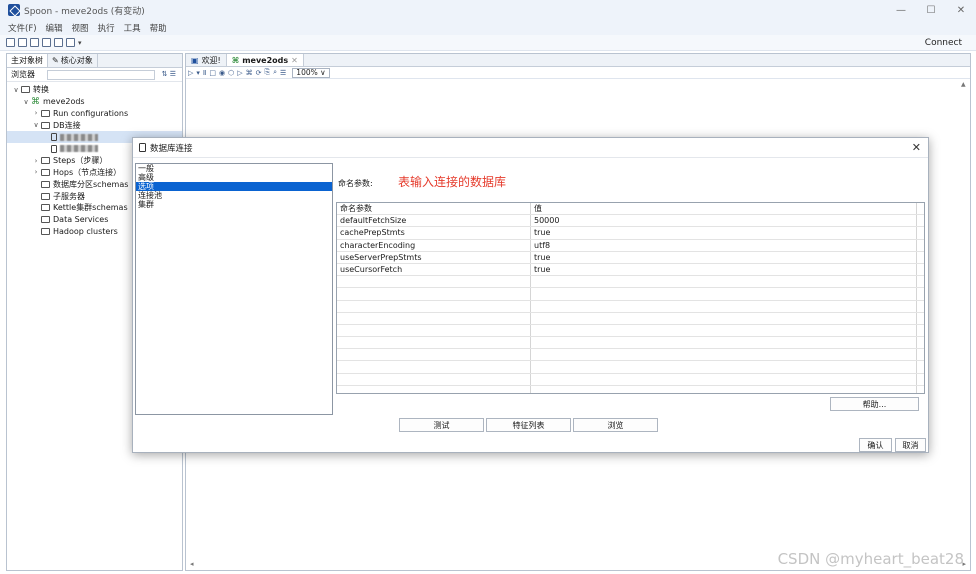  I want to click on menu-file: 文件(F), so click(22, 28).